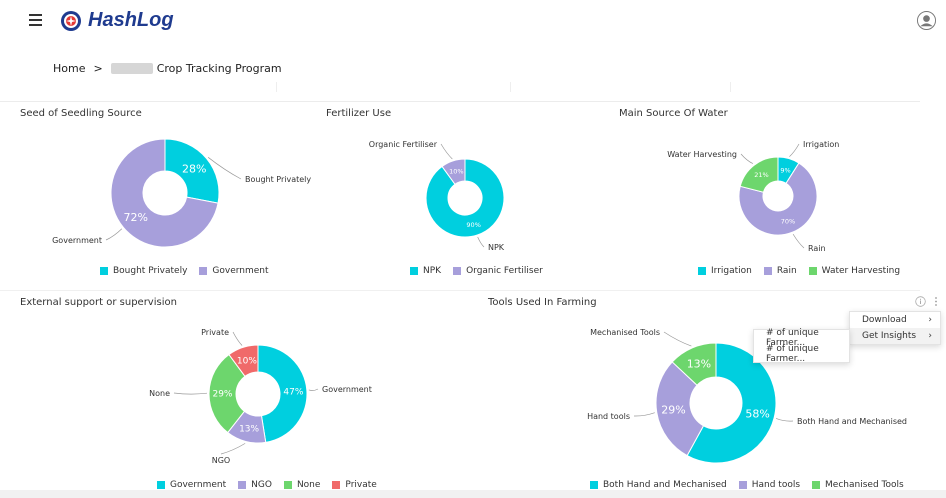 The width and height of the screenshot is (946, 498). I want to click on legend-item: Bought Privately, so click(143, 271).